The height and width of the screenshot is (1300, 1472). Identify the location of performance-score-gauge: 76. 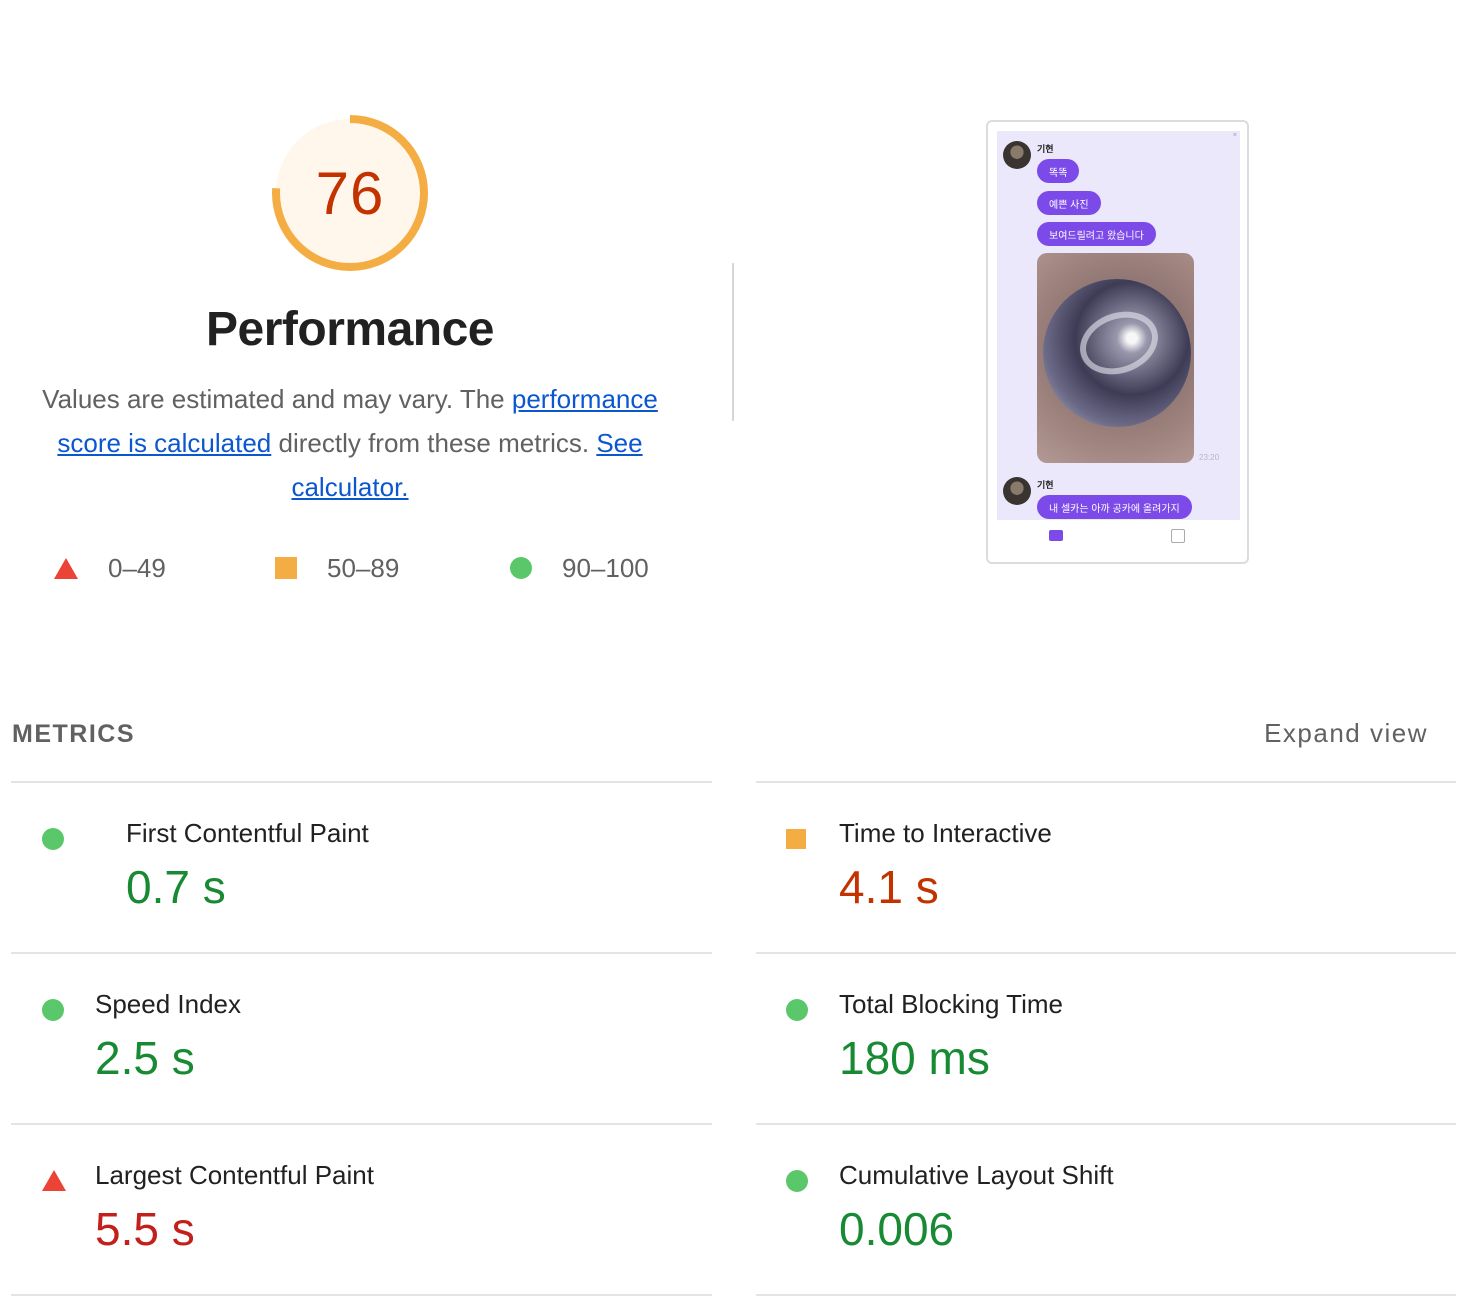
(350, 193).